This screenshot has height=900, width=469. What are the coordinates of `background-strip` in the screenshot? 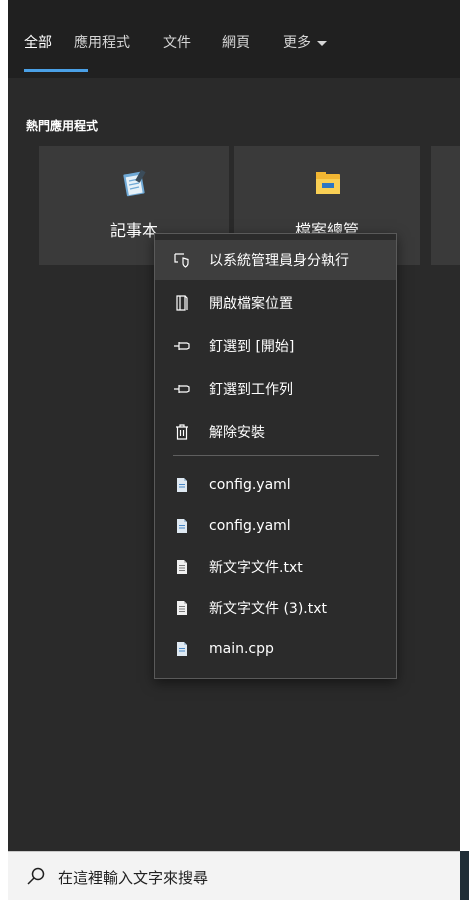 It's located at (464, 425).